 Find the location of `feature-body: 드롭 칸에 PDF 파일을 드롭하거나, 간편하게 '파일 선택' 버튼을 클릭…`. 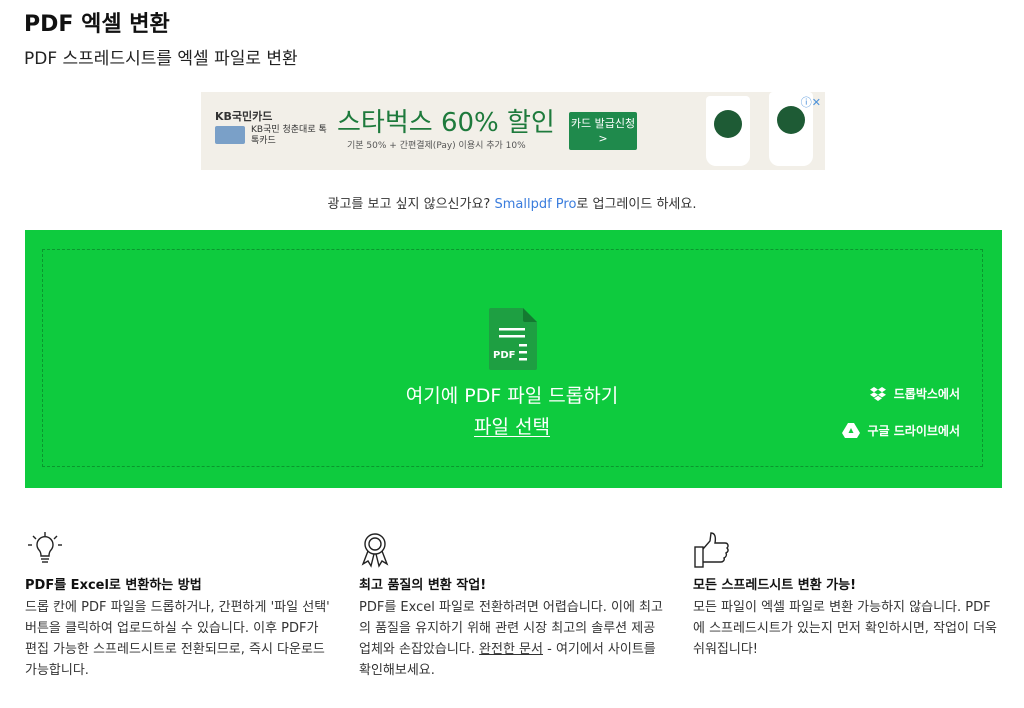

feature-body: 드롭 칸에 PDF 파일을 드롭하거나, 간편하게 '파일 선택' 버튼을 클릭… is located at coordinates (177, 639).